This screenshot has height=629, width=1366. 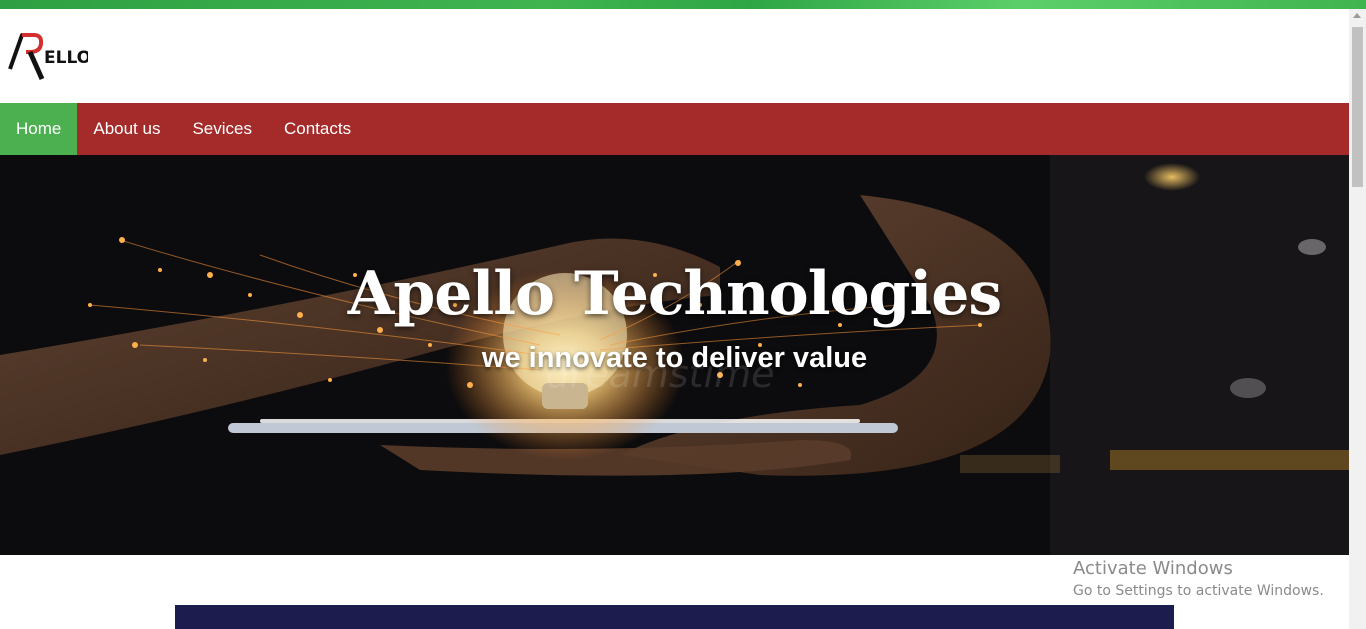 What do you see at coordinates (222, 129) in the screenshot?
I see `nav-services: Sevices` at bounding box center [222, 129].